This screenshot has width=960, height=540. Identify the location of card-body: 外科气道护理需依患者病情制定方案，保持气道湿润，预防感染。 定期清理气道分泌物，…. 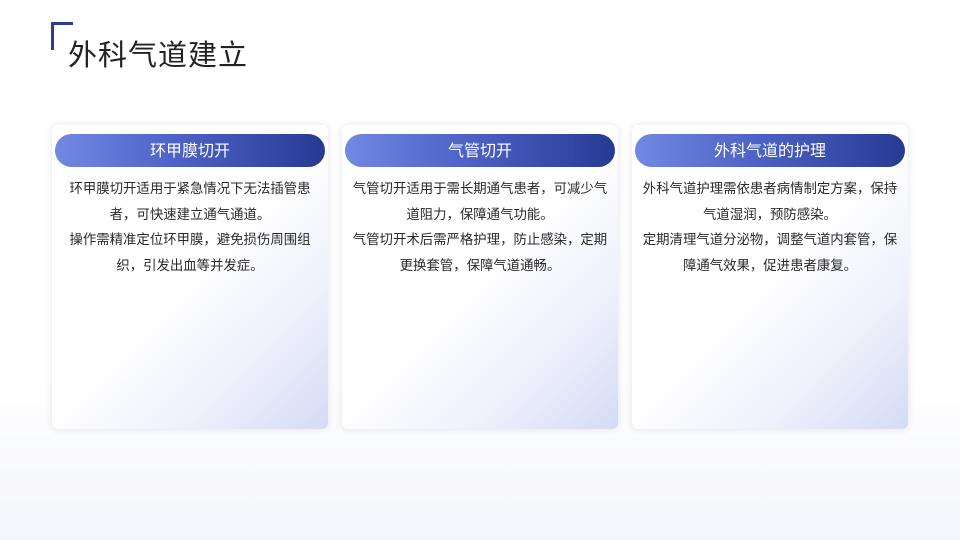
(770, 228).